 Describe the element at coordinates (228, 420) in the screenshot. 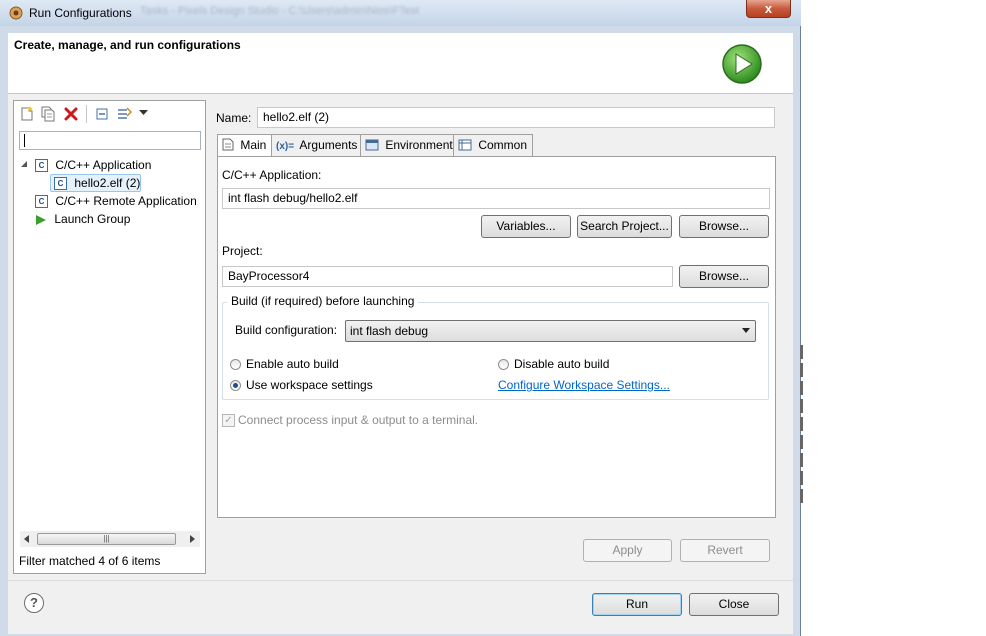

I see `connect-terminal-checkbox: ✓` at that location.